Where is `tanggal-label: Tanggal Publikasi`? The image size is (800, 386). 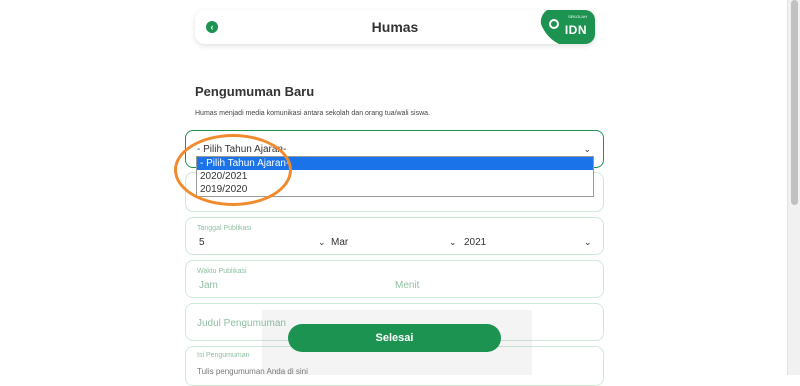 tanggal-label: Tanggal Publikasi is located at coordinates (224, 228).